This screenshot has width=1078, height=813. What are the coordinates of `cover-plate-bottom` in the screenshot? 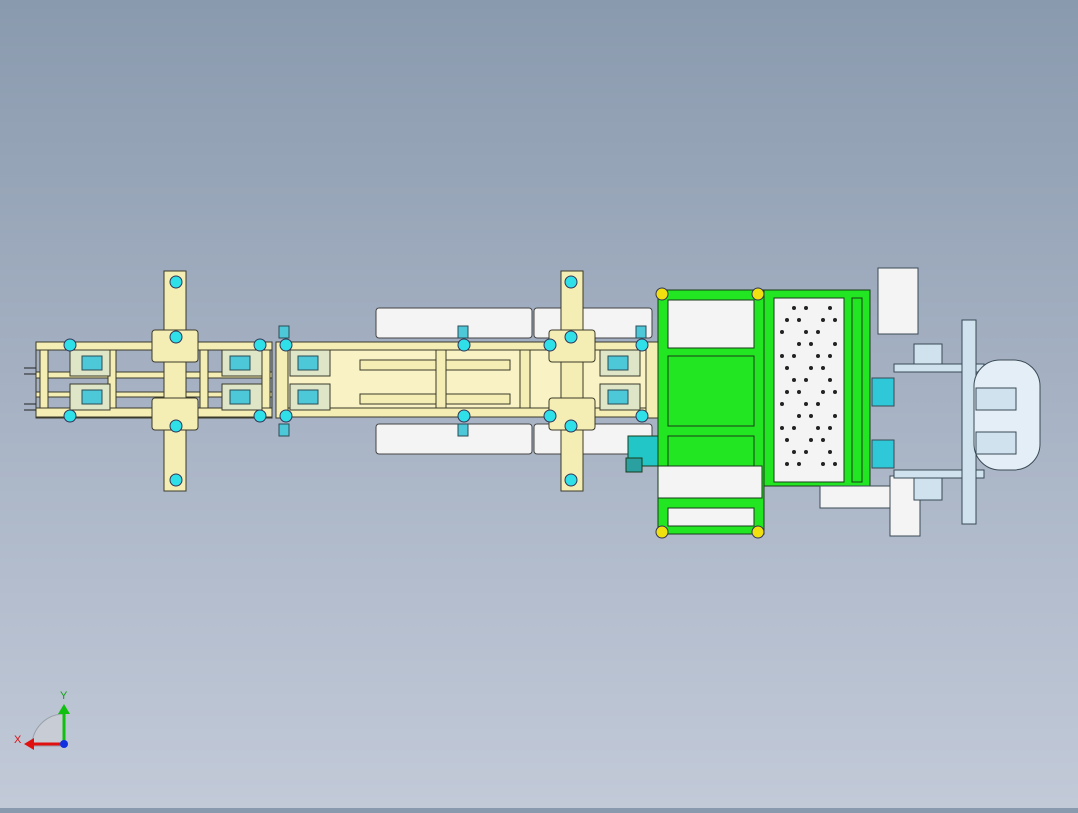 It's located at (454, 439).